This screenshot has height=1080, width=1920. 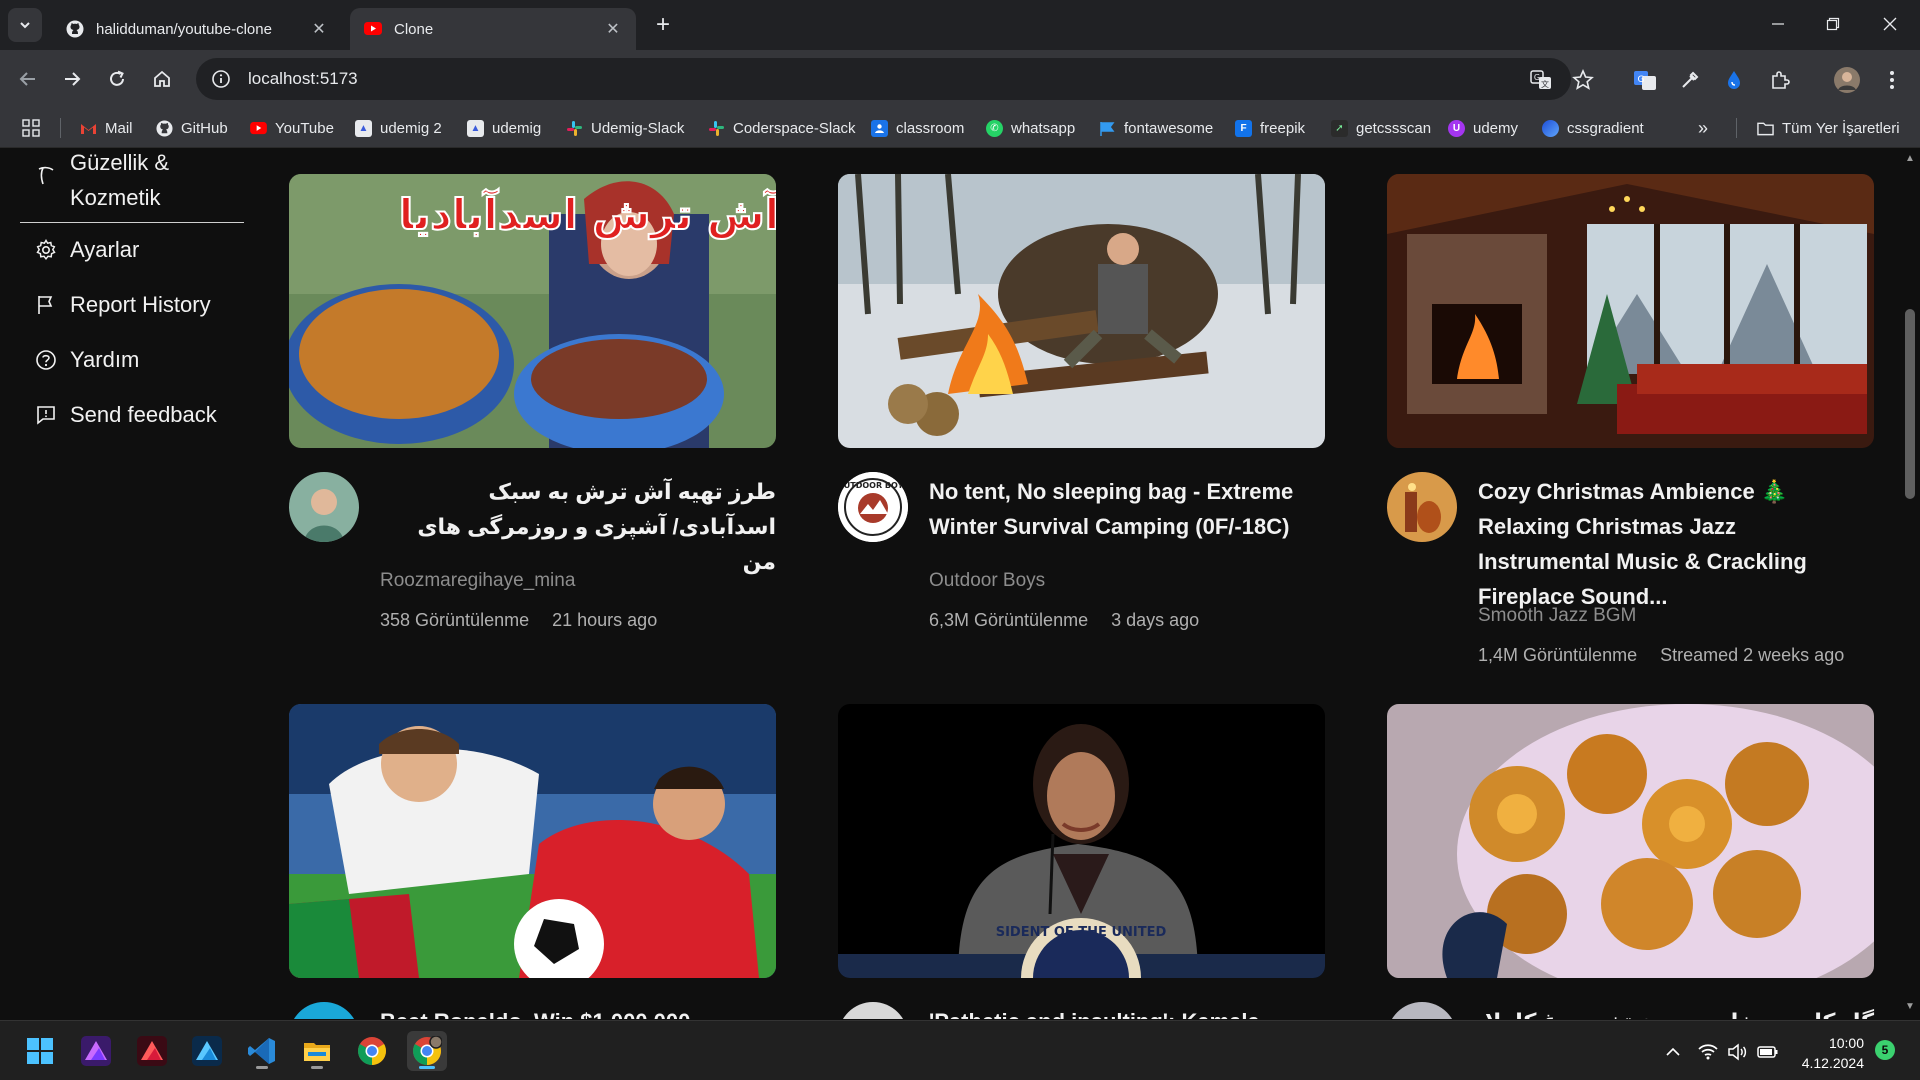 What do you see at coordinates (1910, 159) in the screenshot?
I see `scroll-up-arrow-icon: ▲` at bounding box center [1910, 159].